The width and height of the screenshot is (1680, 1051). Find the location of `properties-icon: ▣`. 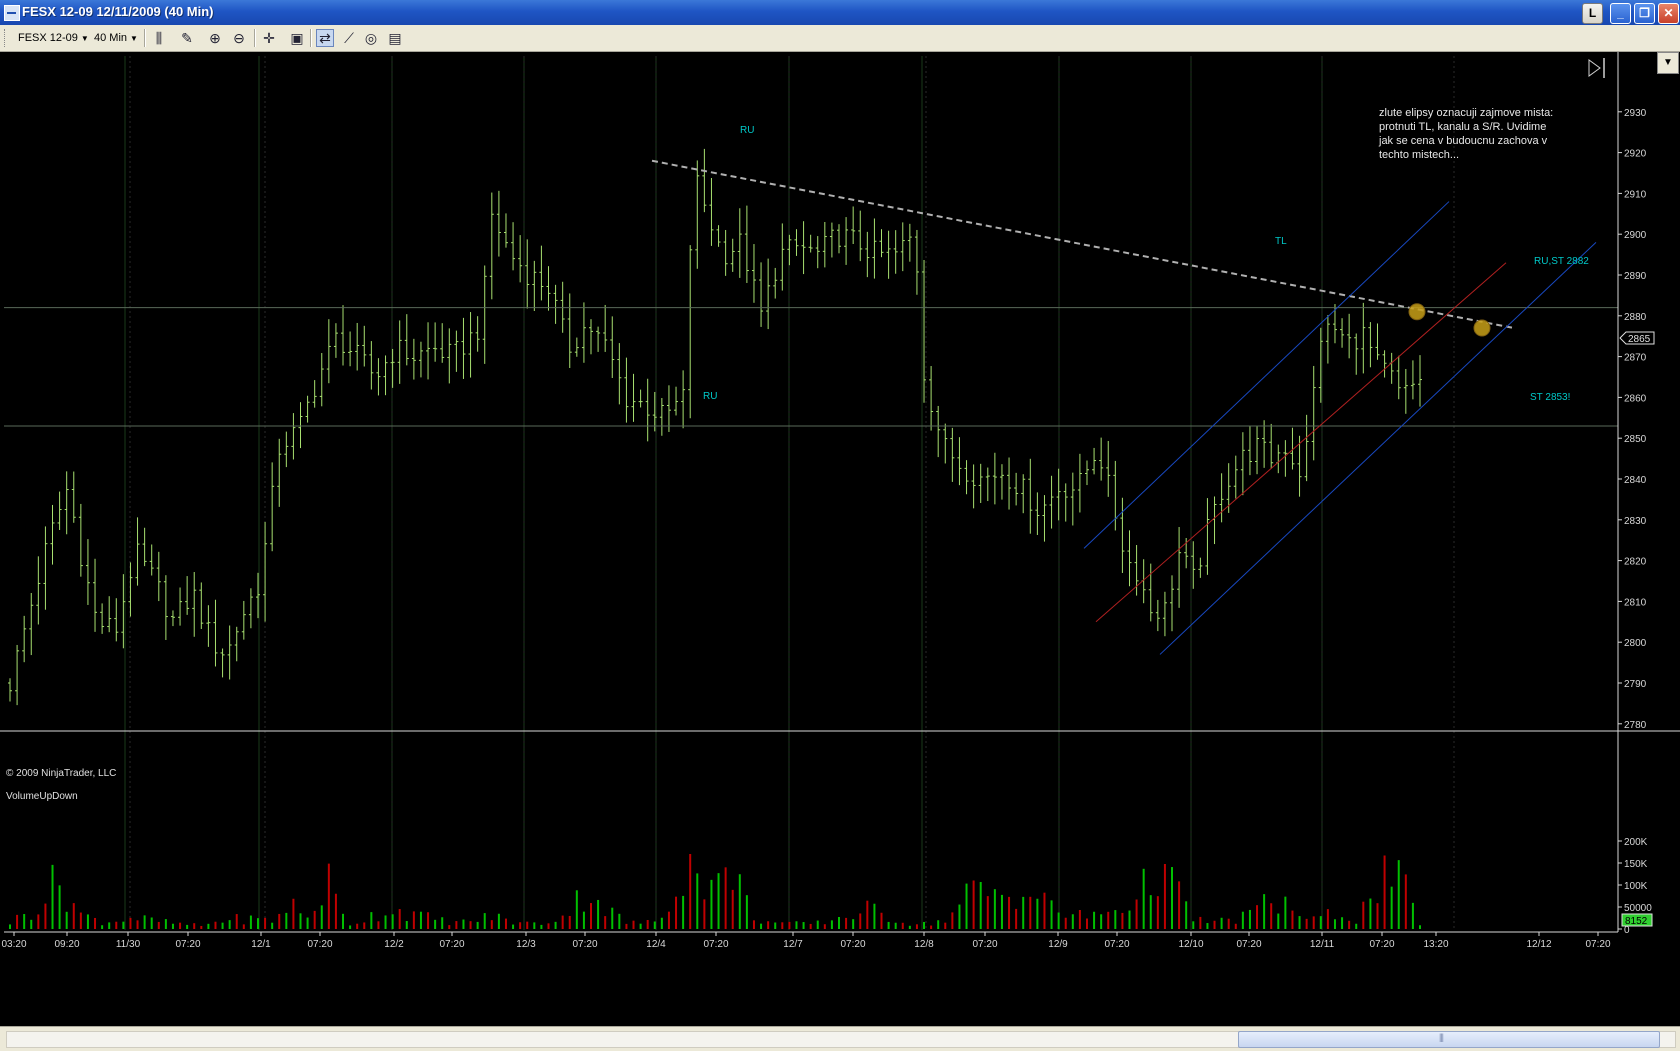

properties-icon: ▣ is located at coordinates (297, 38).